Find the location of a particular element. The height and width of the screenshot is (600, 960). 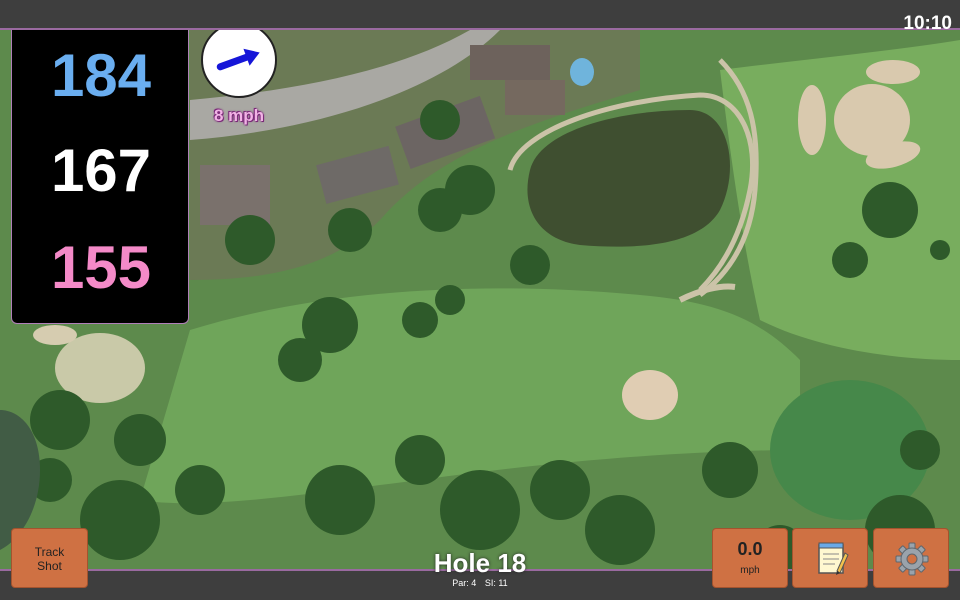

wind-arrow-icon is located at coordinates (238, 59).